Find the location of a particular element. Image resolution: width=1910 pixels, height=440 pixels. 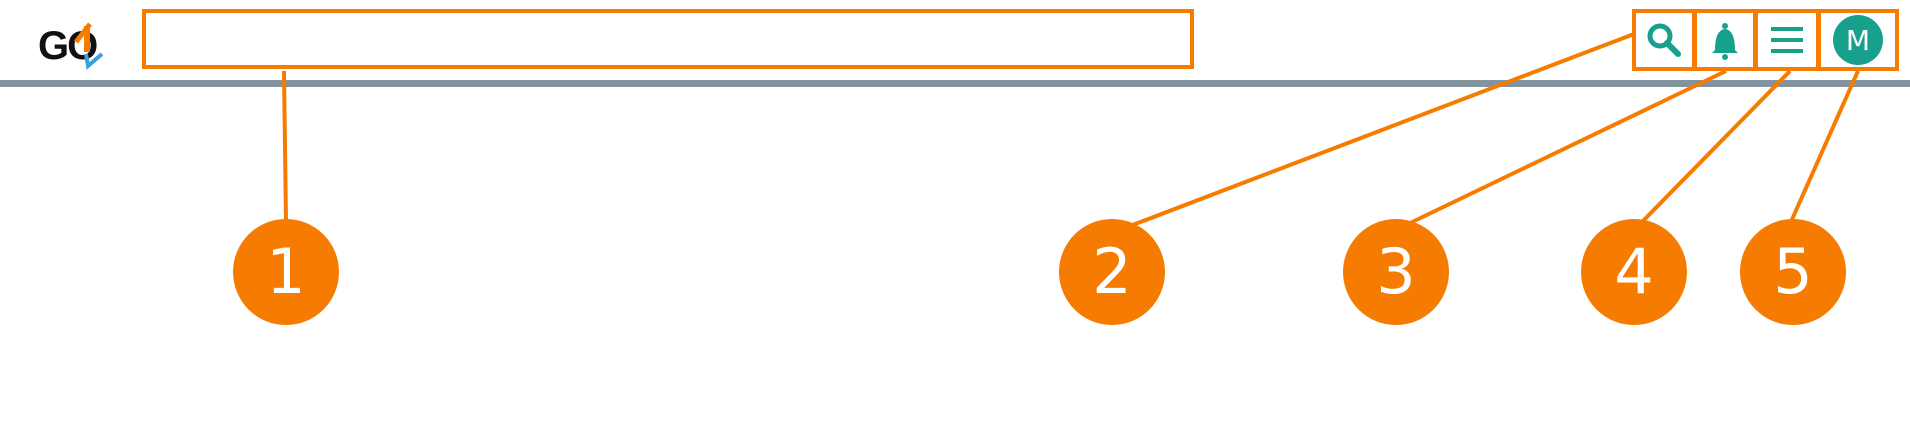

callout-badge-5: 5 is located at coordinates (1793, 272).